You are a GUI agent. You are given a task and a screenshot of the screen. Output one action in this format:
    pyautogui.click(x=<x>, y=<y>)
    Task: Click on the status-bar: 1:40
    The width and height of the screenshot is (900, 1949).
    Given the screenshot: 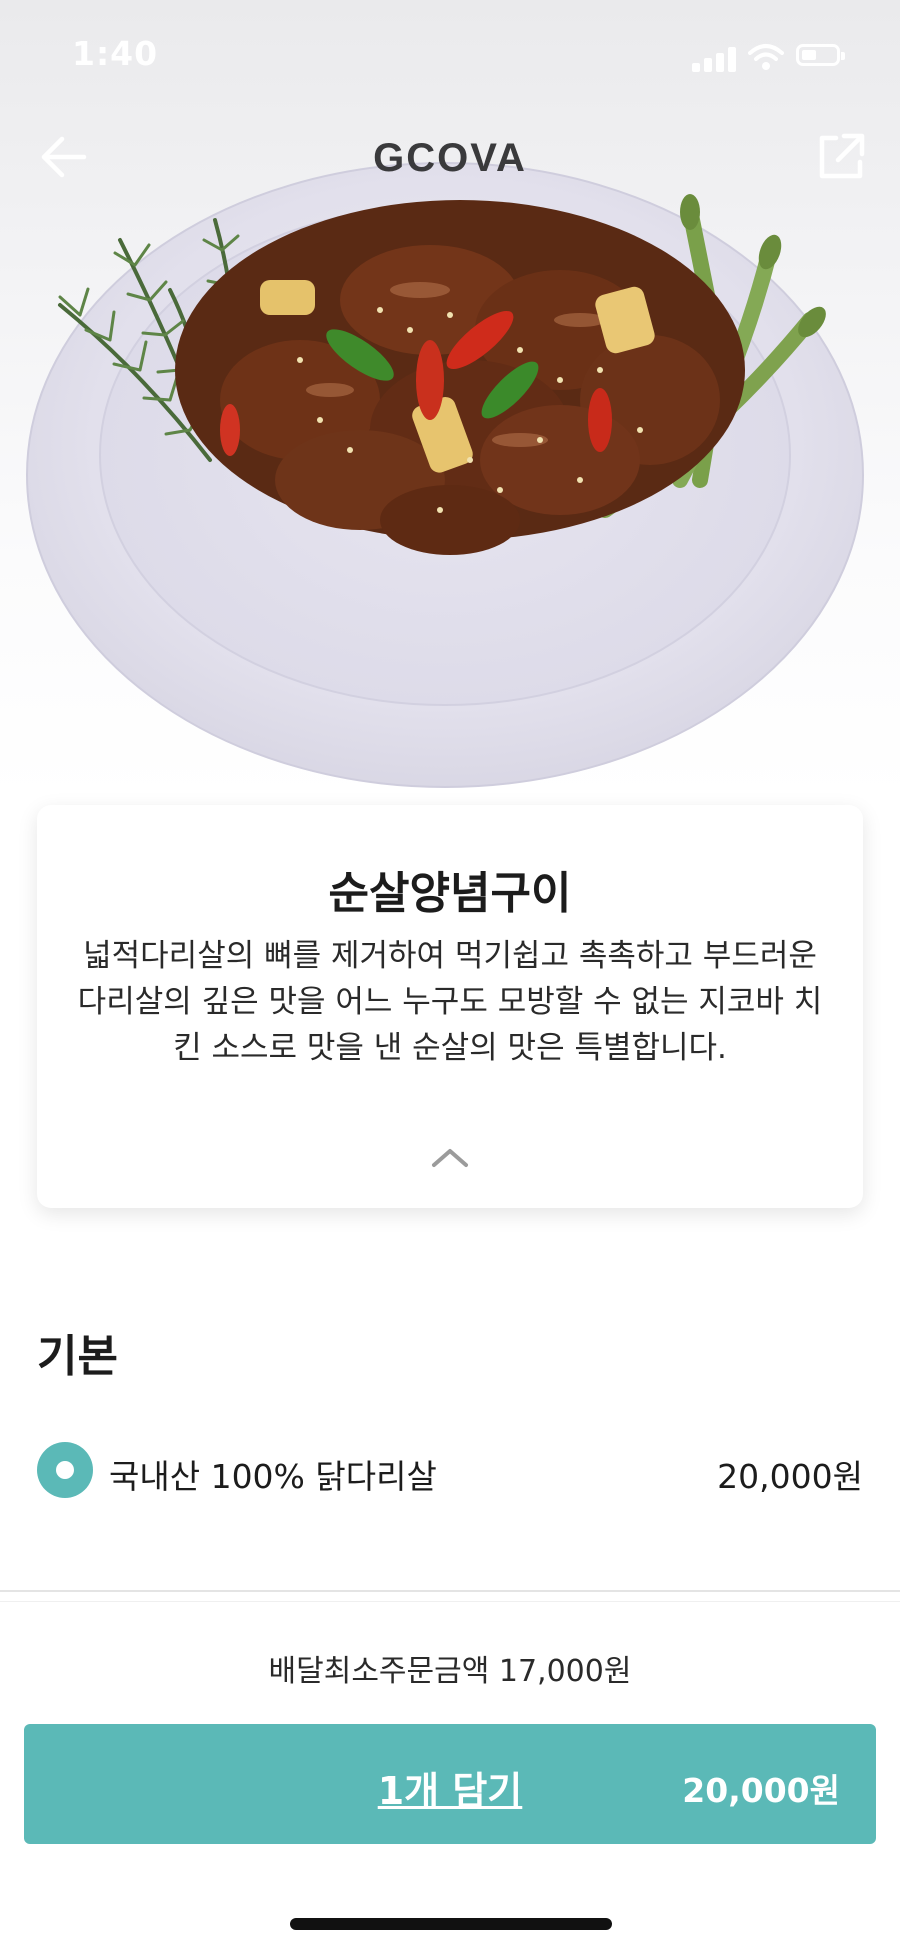 What is the action you would take?
    pyautogui.click(x=450, y=55)
    